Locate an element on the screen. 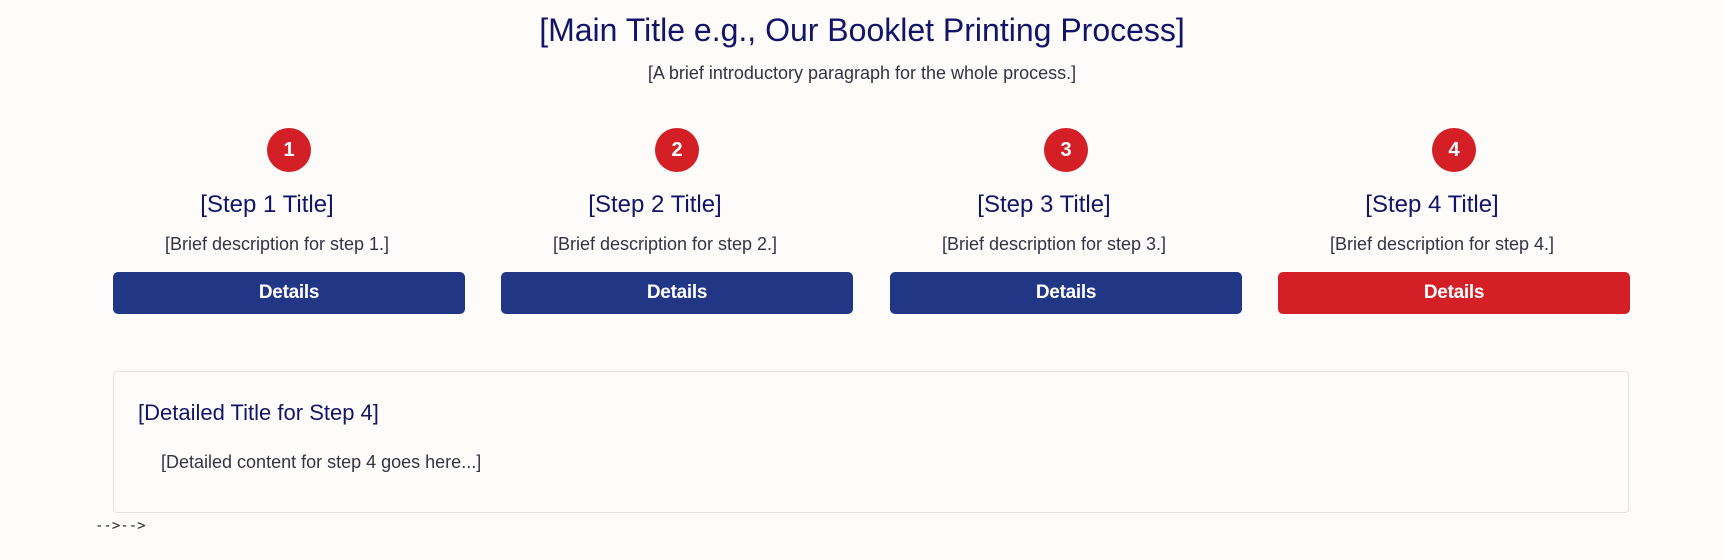 The width and height of the screenshot is (1724, 560). step-title-text: [Step 4 Title] is located at coordinates (1432, 204).